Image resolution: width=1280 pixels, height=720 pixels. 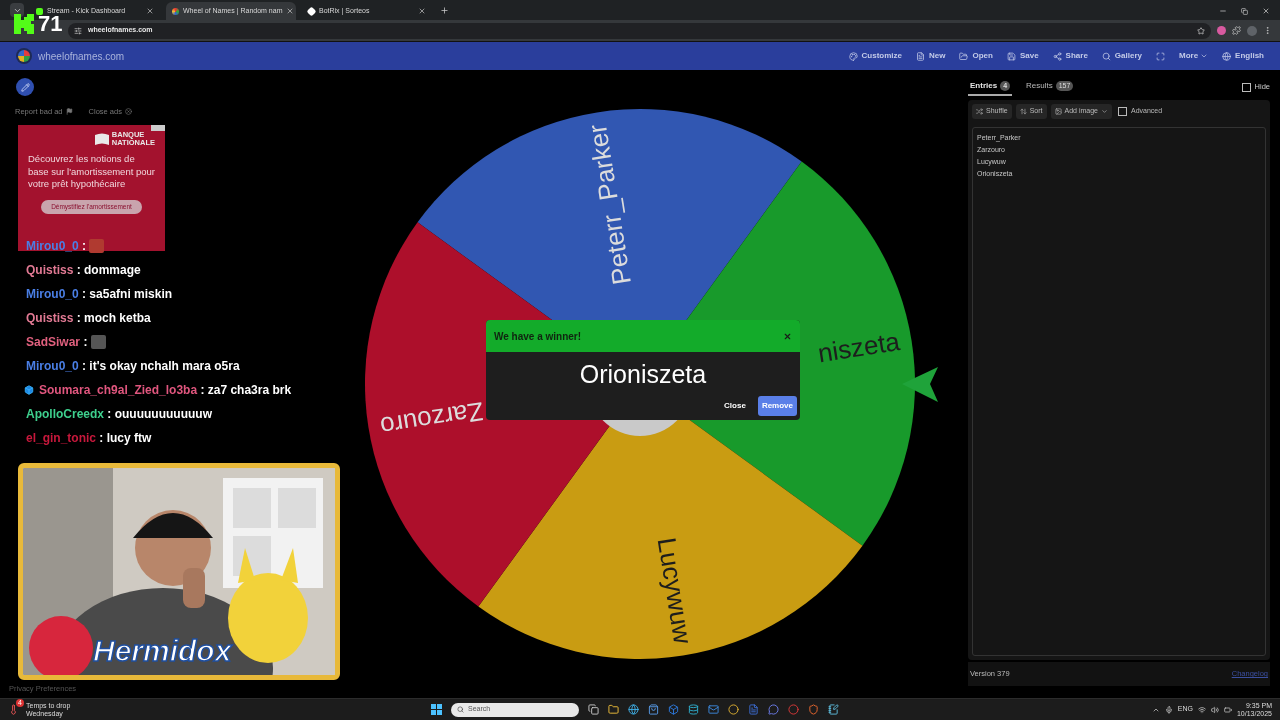 I want to click on mail-icon, so click(x=713, y=709).